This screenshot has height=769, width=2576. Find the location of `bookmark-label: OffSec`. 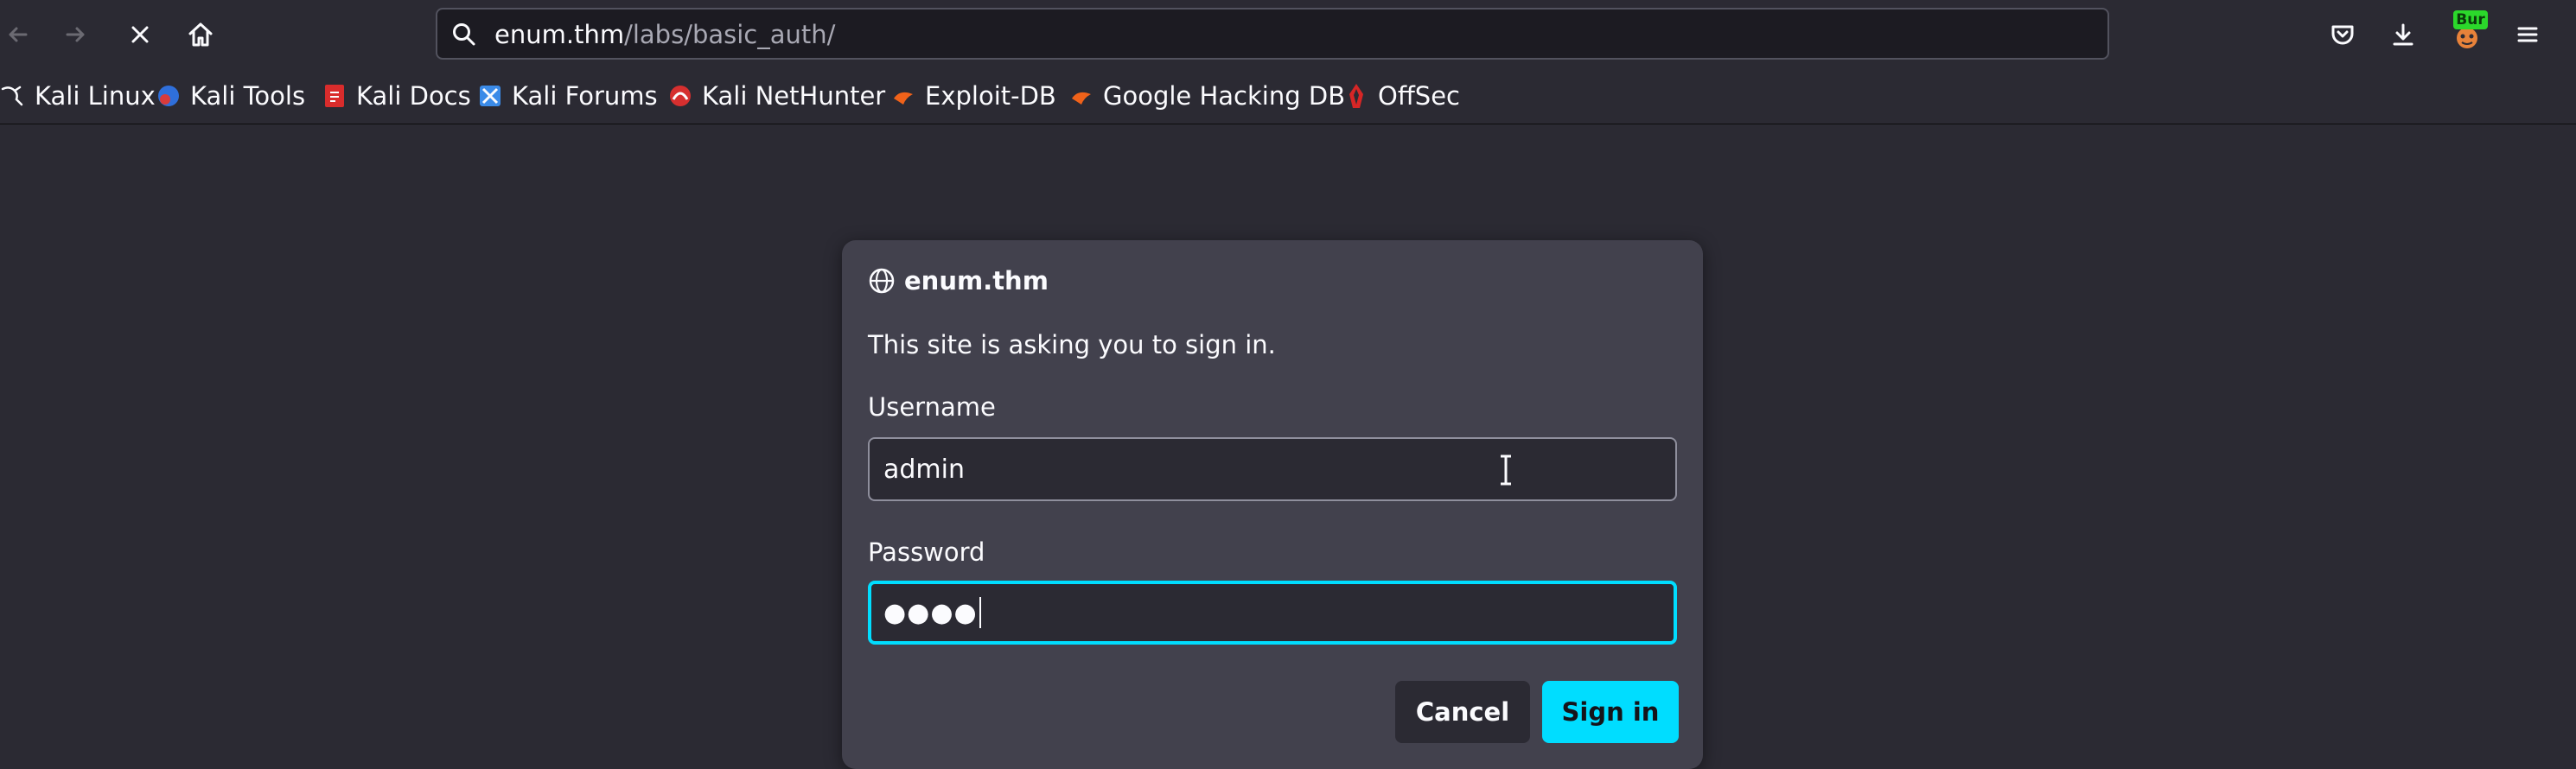

bookmark-label: OffSec is located at coordinates (1419, 96).